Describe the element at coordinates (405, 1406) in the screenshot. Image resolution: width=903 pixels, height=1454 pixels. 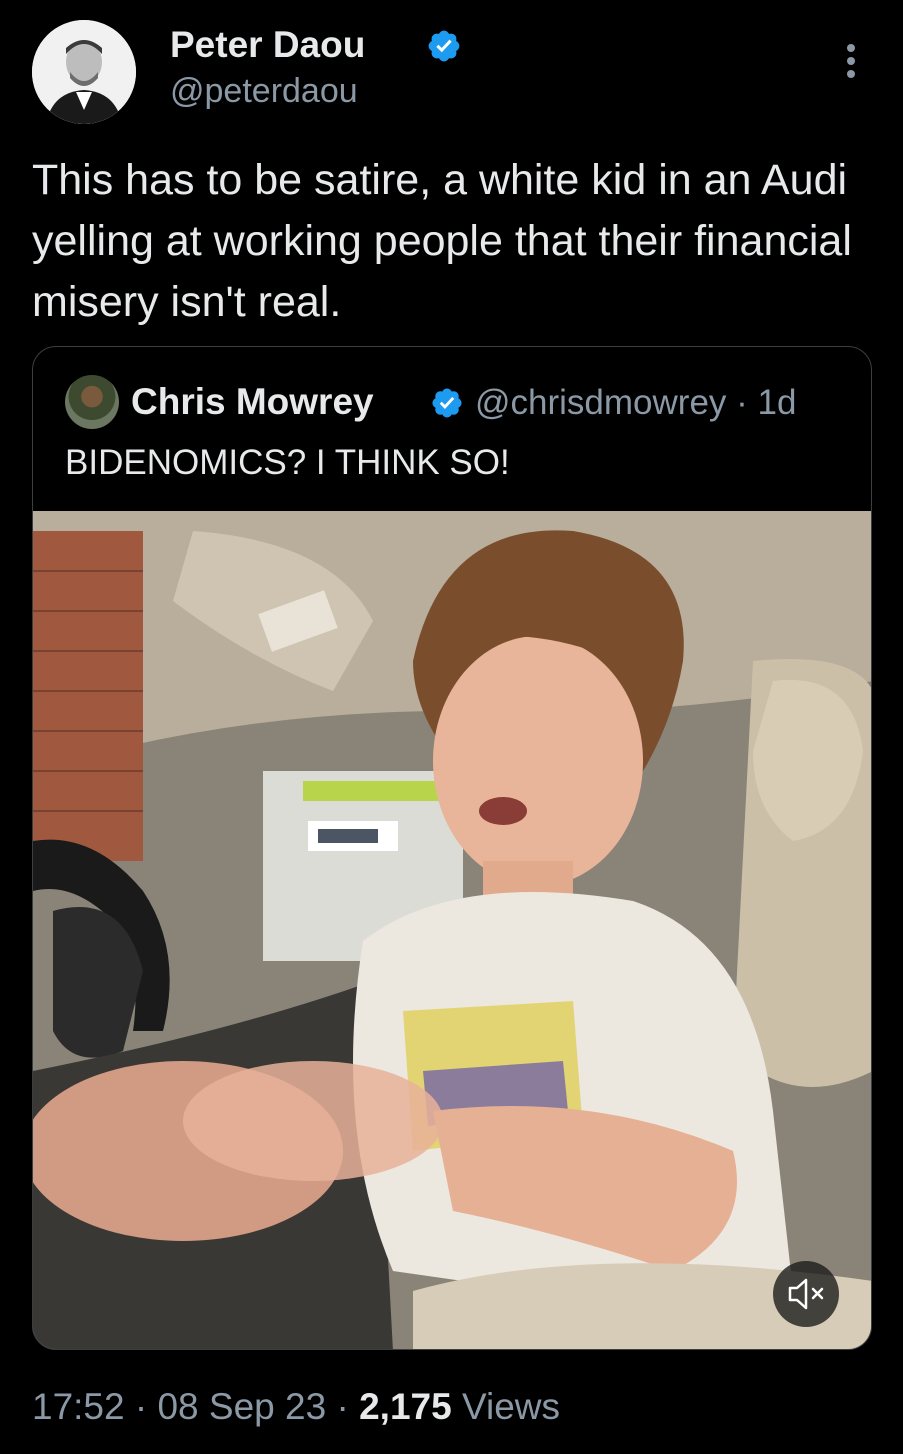
I see `views-count: 2,175` at that location.